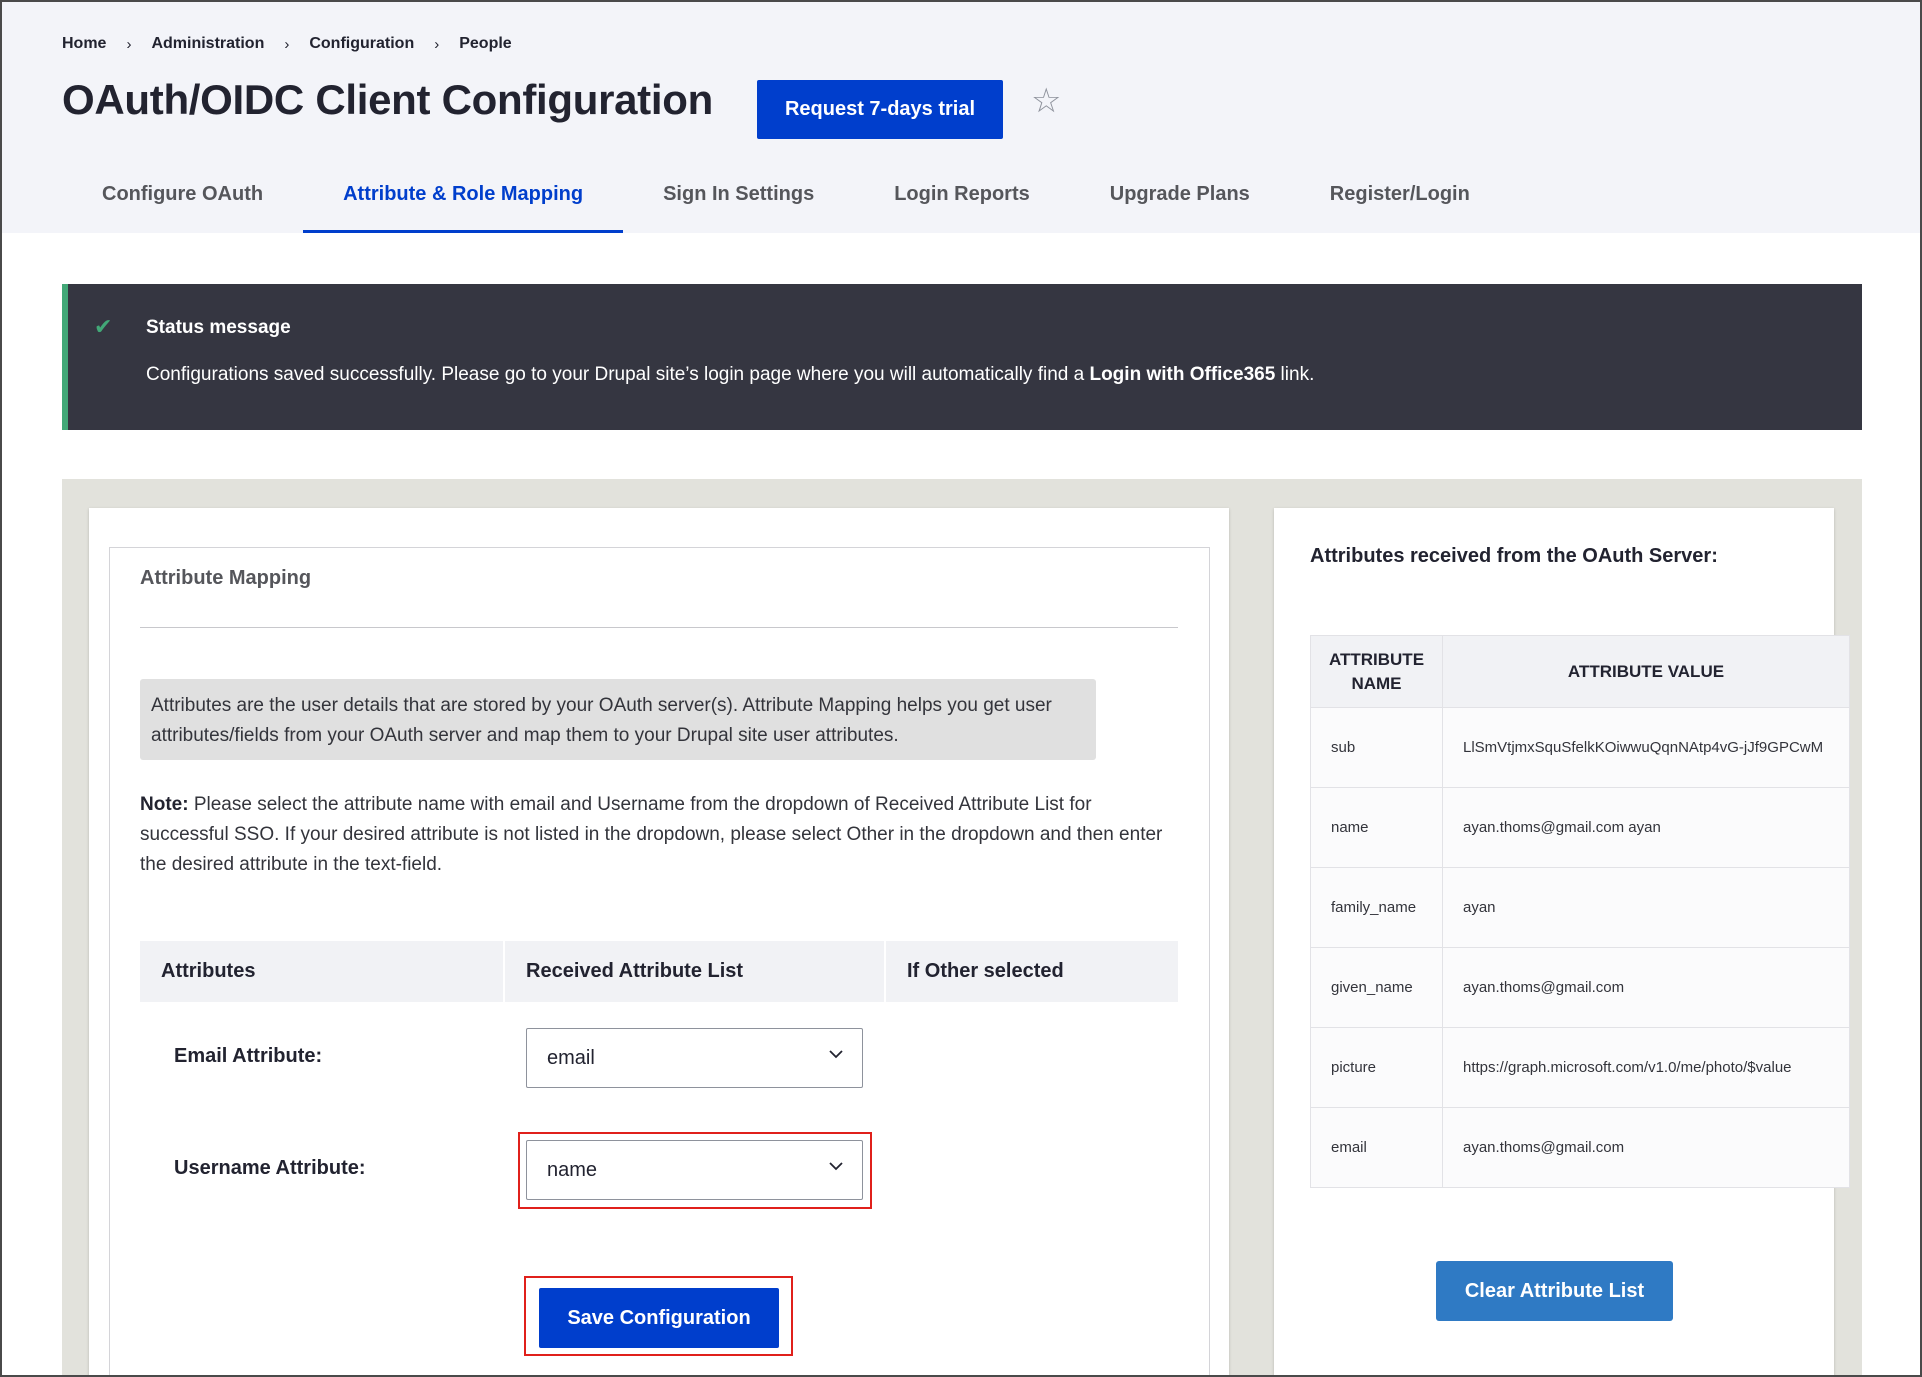  Describe the element at coordinates (218, 327) in the screenshot. I see `status-title: Status message` at that location.